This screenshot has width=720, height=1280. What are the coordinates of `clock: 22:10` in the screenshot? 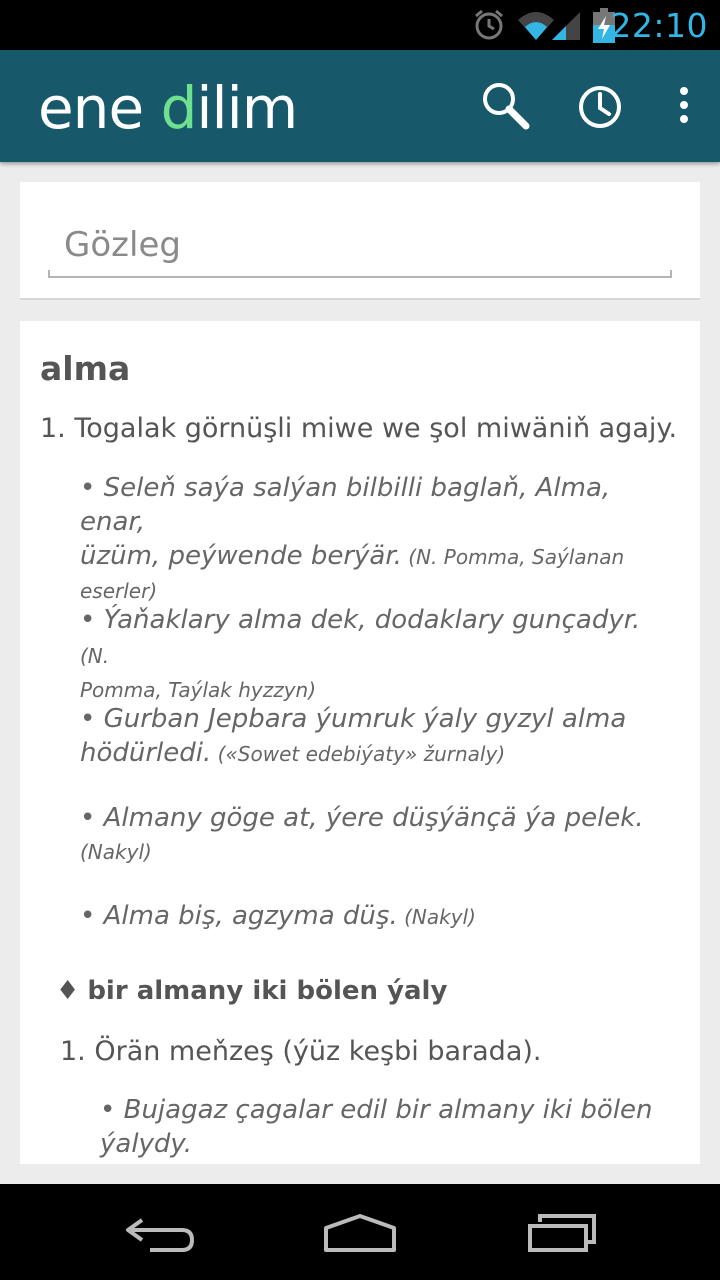 It's located at (659, 25).